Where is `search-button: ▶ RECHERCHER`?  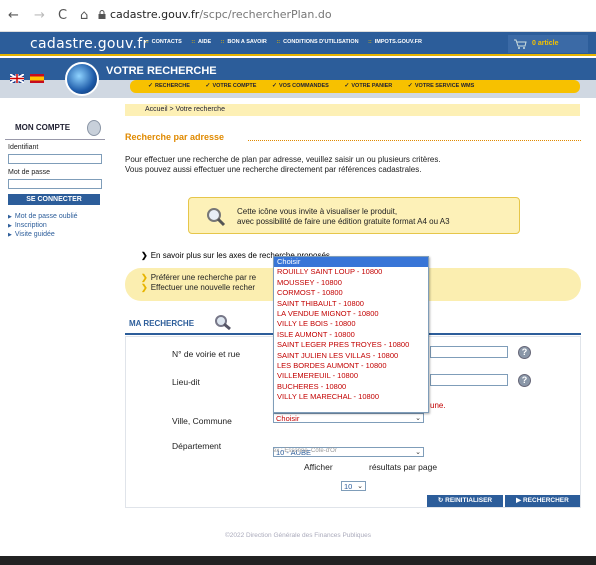
search-button: ▶ RECHERCHER is located at coordinates (542, 501).